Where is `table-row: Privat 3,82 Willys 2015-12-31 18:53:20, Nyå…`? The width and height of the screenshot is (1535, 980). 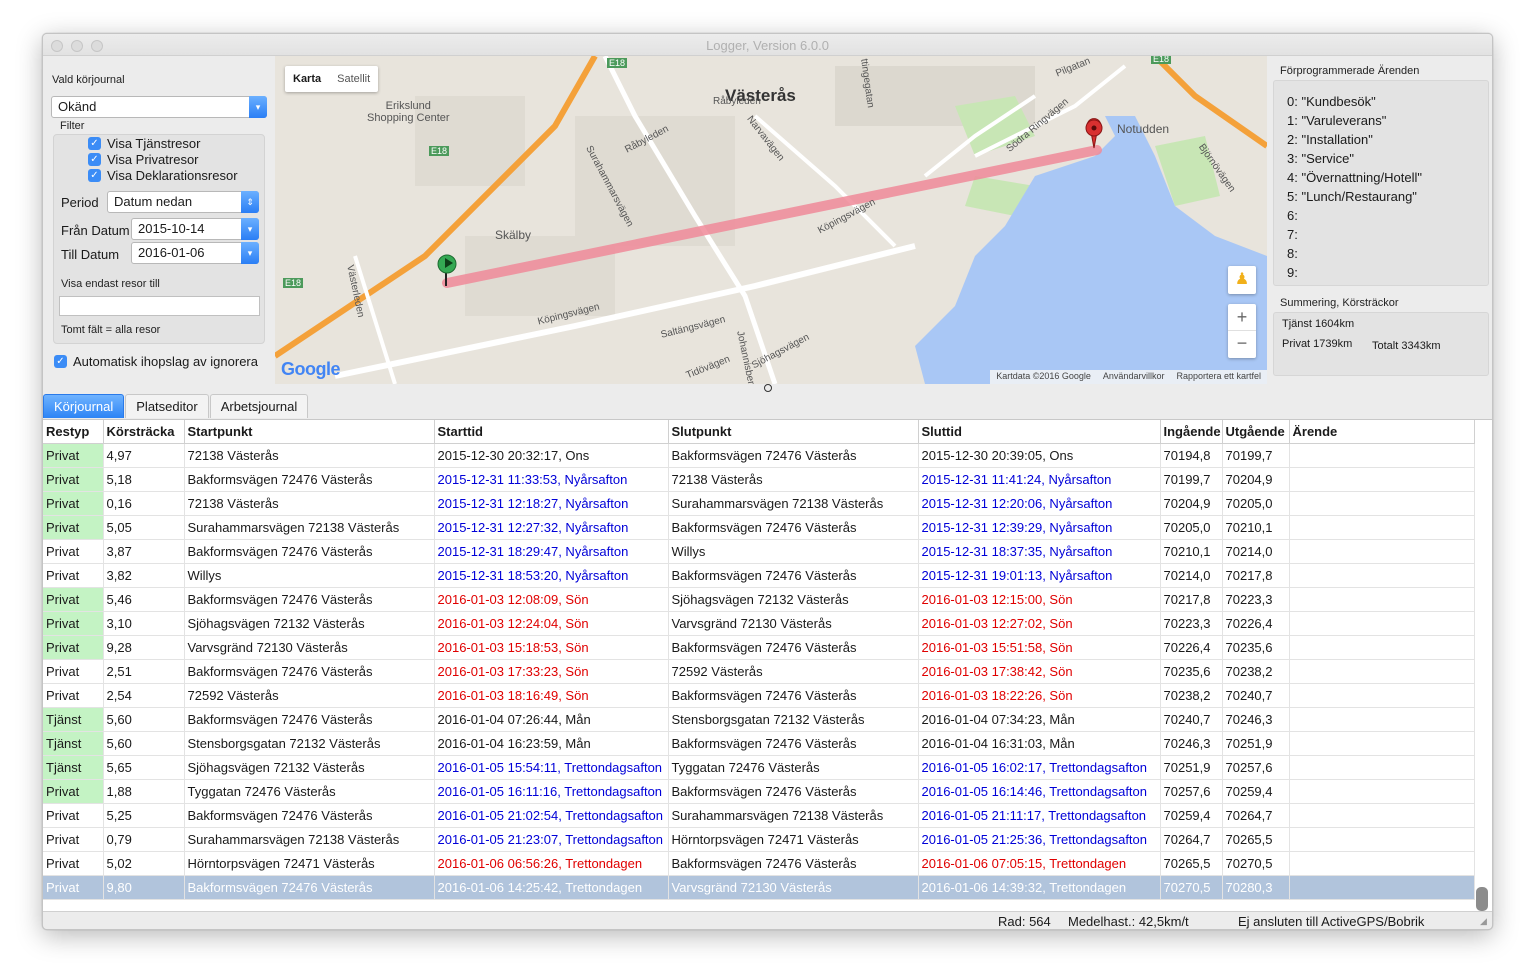
table-row: Privat 3,82 Willys 2015-12-31 18:53:20, Nyå… is located at coordinates (759, 575).